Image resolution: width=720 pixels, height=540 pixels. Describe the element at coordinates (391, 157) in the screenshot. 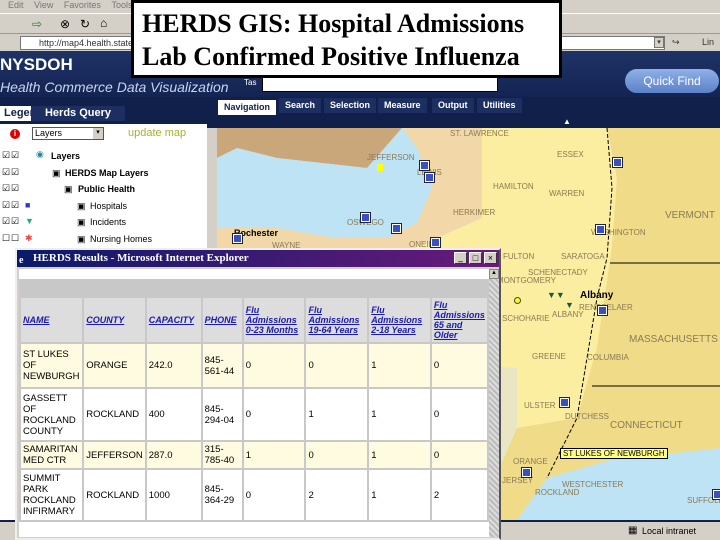

I see `map-label: JEFFERSON` at that location.